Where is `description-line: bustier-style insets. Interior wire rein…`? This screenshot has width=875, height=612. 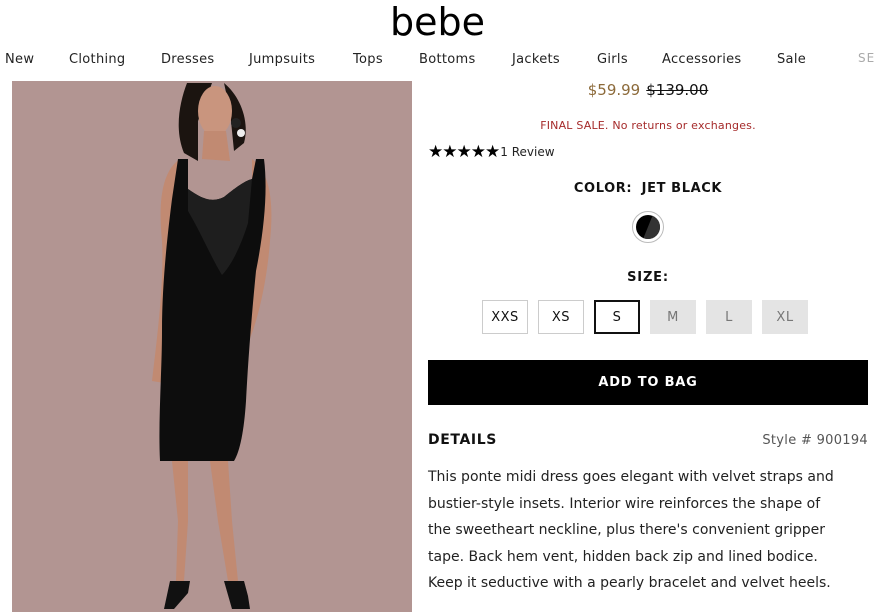
description-line: bustier-style insets. Interior wire rein… is located at coordinates (624, 503).